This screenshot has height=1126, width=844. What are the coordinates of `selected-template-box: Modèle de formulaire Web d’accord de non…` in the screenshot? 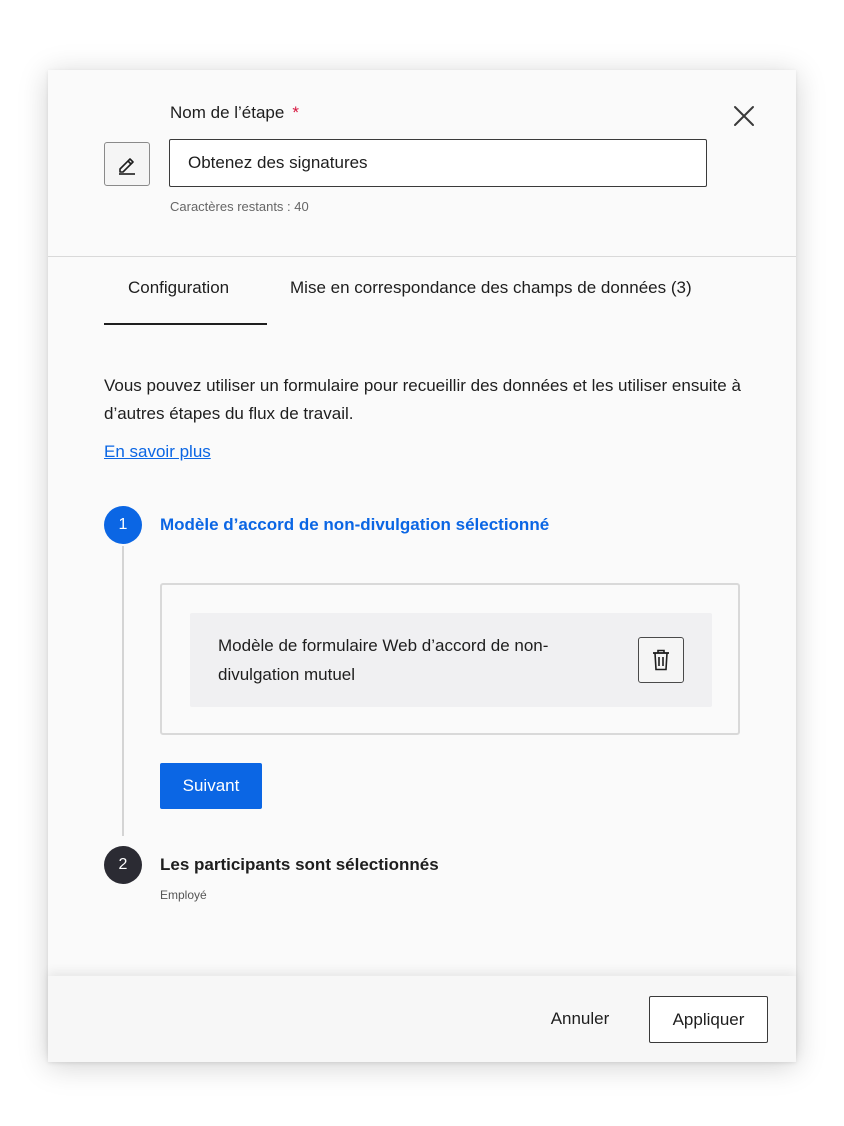 It's located at (450, 659).